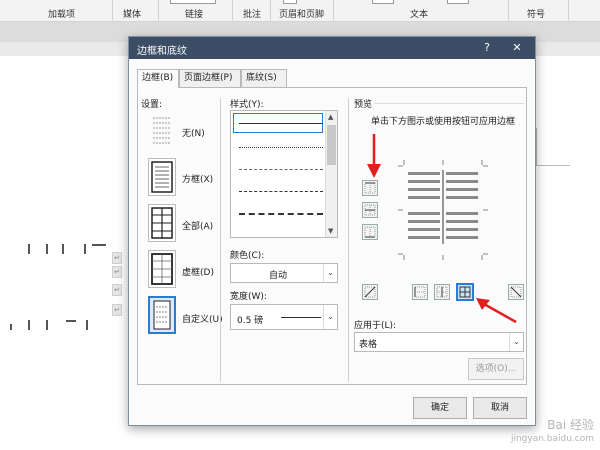 Image resolution: width=600 pixels, height=450 pixels. I want to click on setting-custom-label: 自定义(U), so click(202, 318).